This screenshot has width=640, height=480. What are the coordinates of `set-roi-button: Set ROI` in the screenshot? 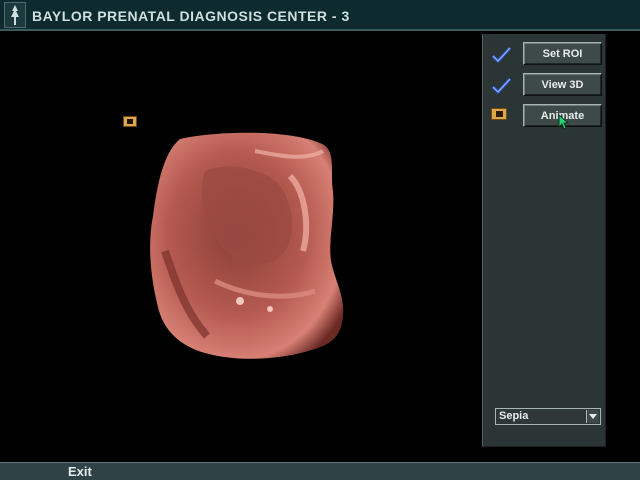 It's located at (562, 53).